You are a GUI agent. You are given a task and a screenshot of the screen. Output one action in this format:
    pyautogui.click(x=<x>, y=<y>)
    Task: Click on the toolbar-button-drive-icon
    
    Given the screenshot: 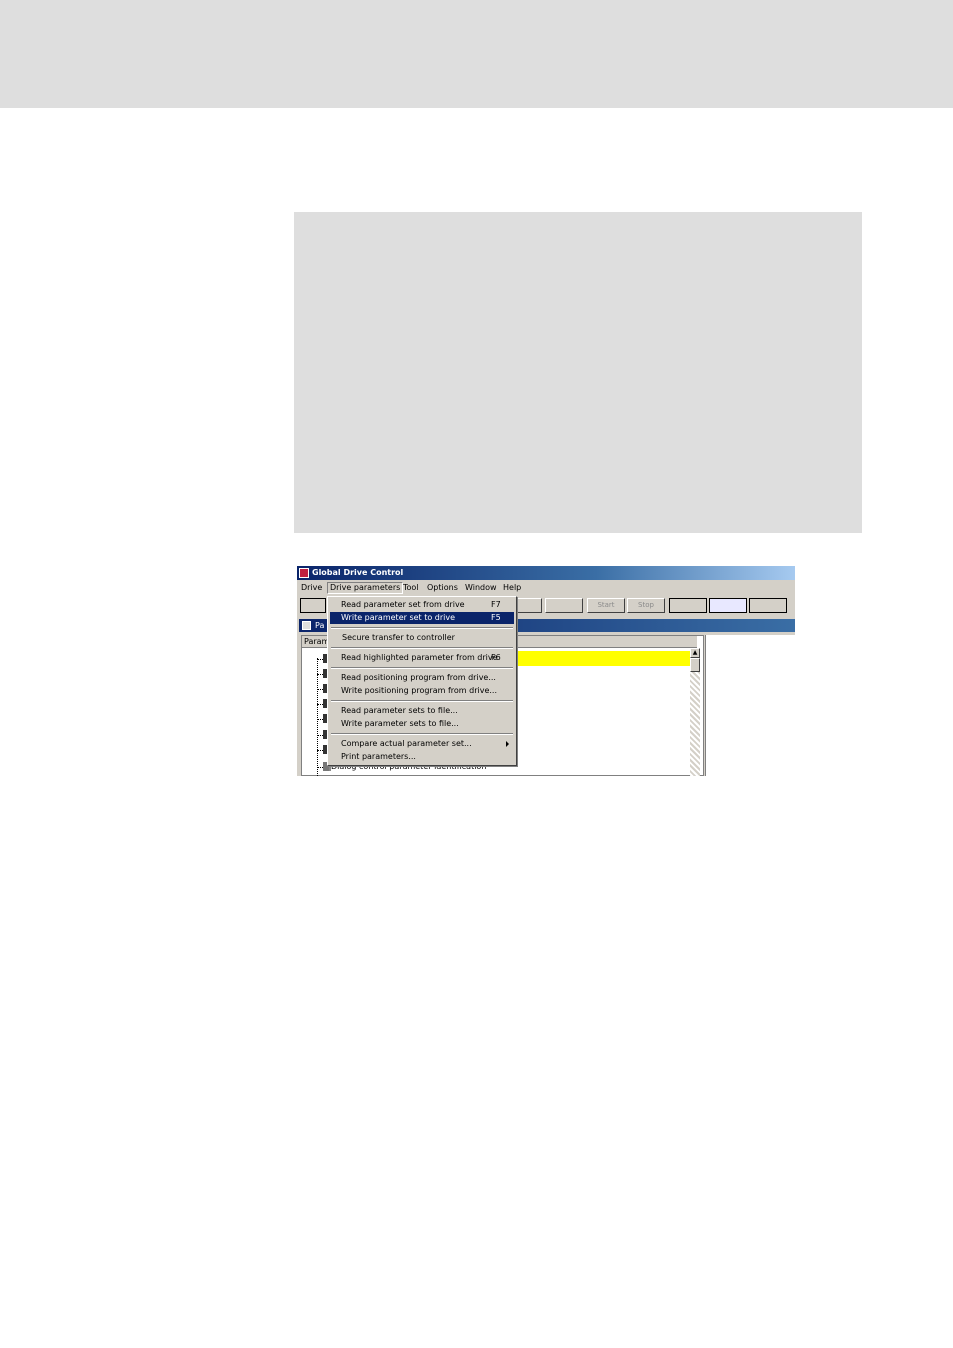 What is the action you would take?
    pyautogui.click(x=768, y=605)
    